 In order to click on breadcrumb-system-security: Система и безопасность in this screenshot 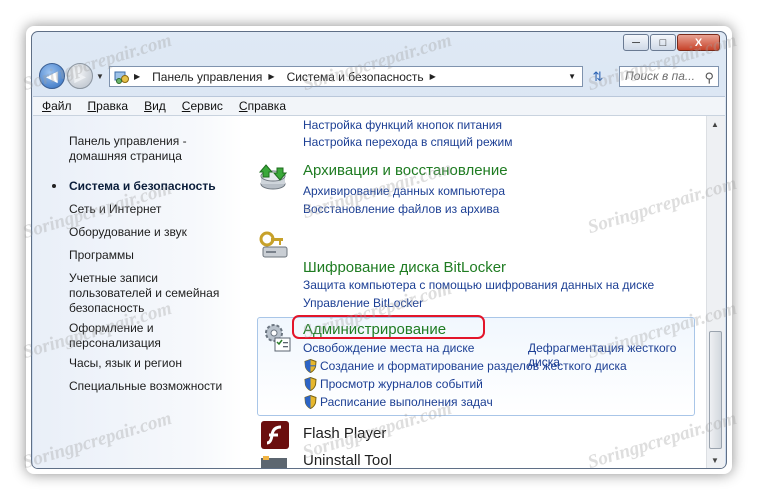, I will do `click(355, 77)`.